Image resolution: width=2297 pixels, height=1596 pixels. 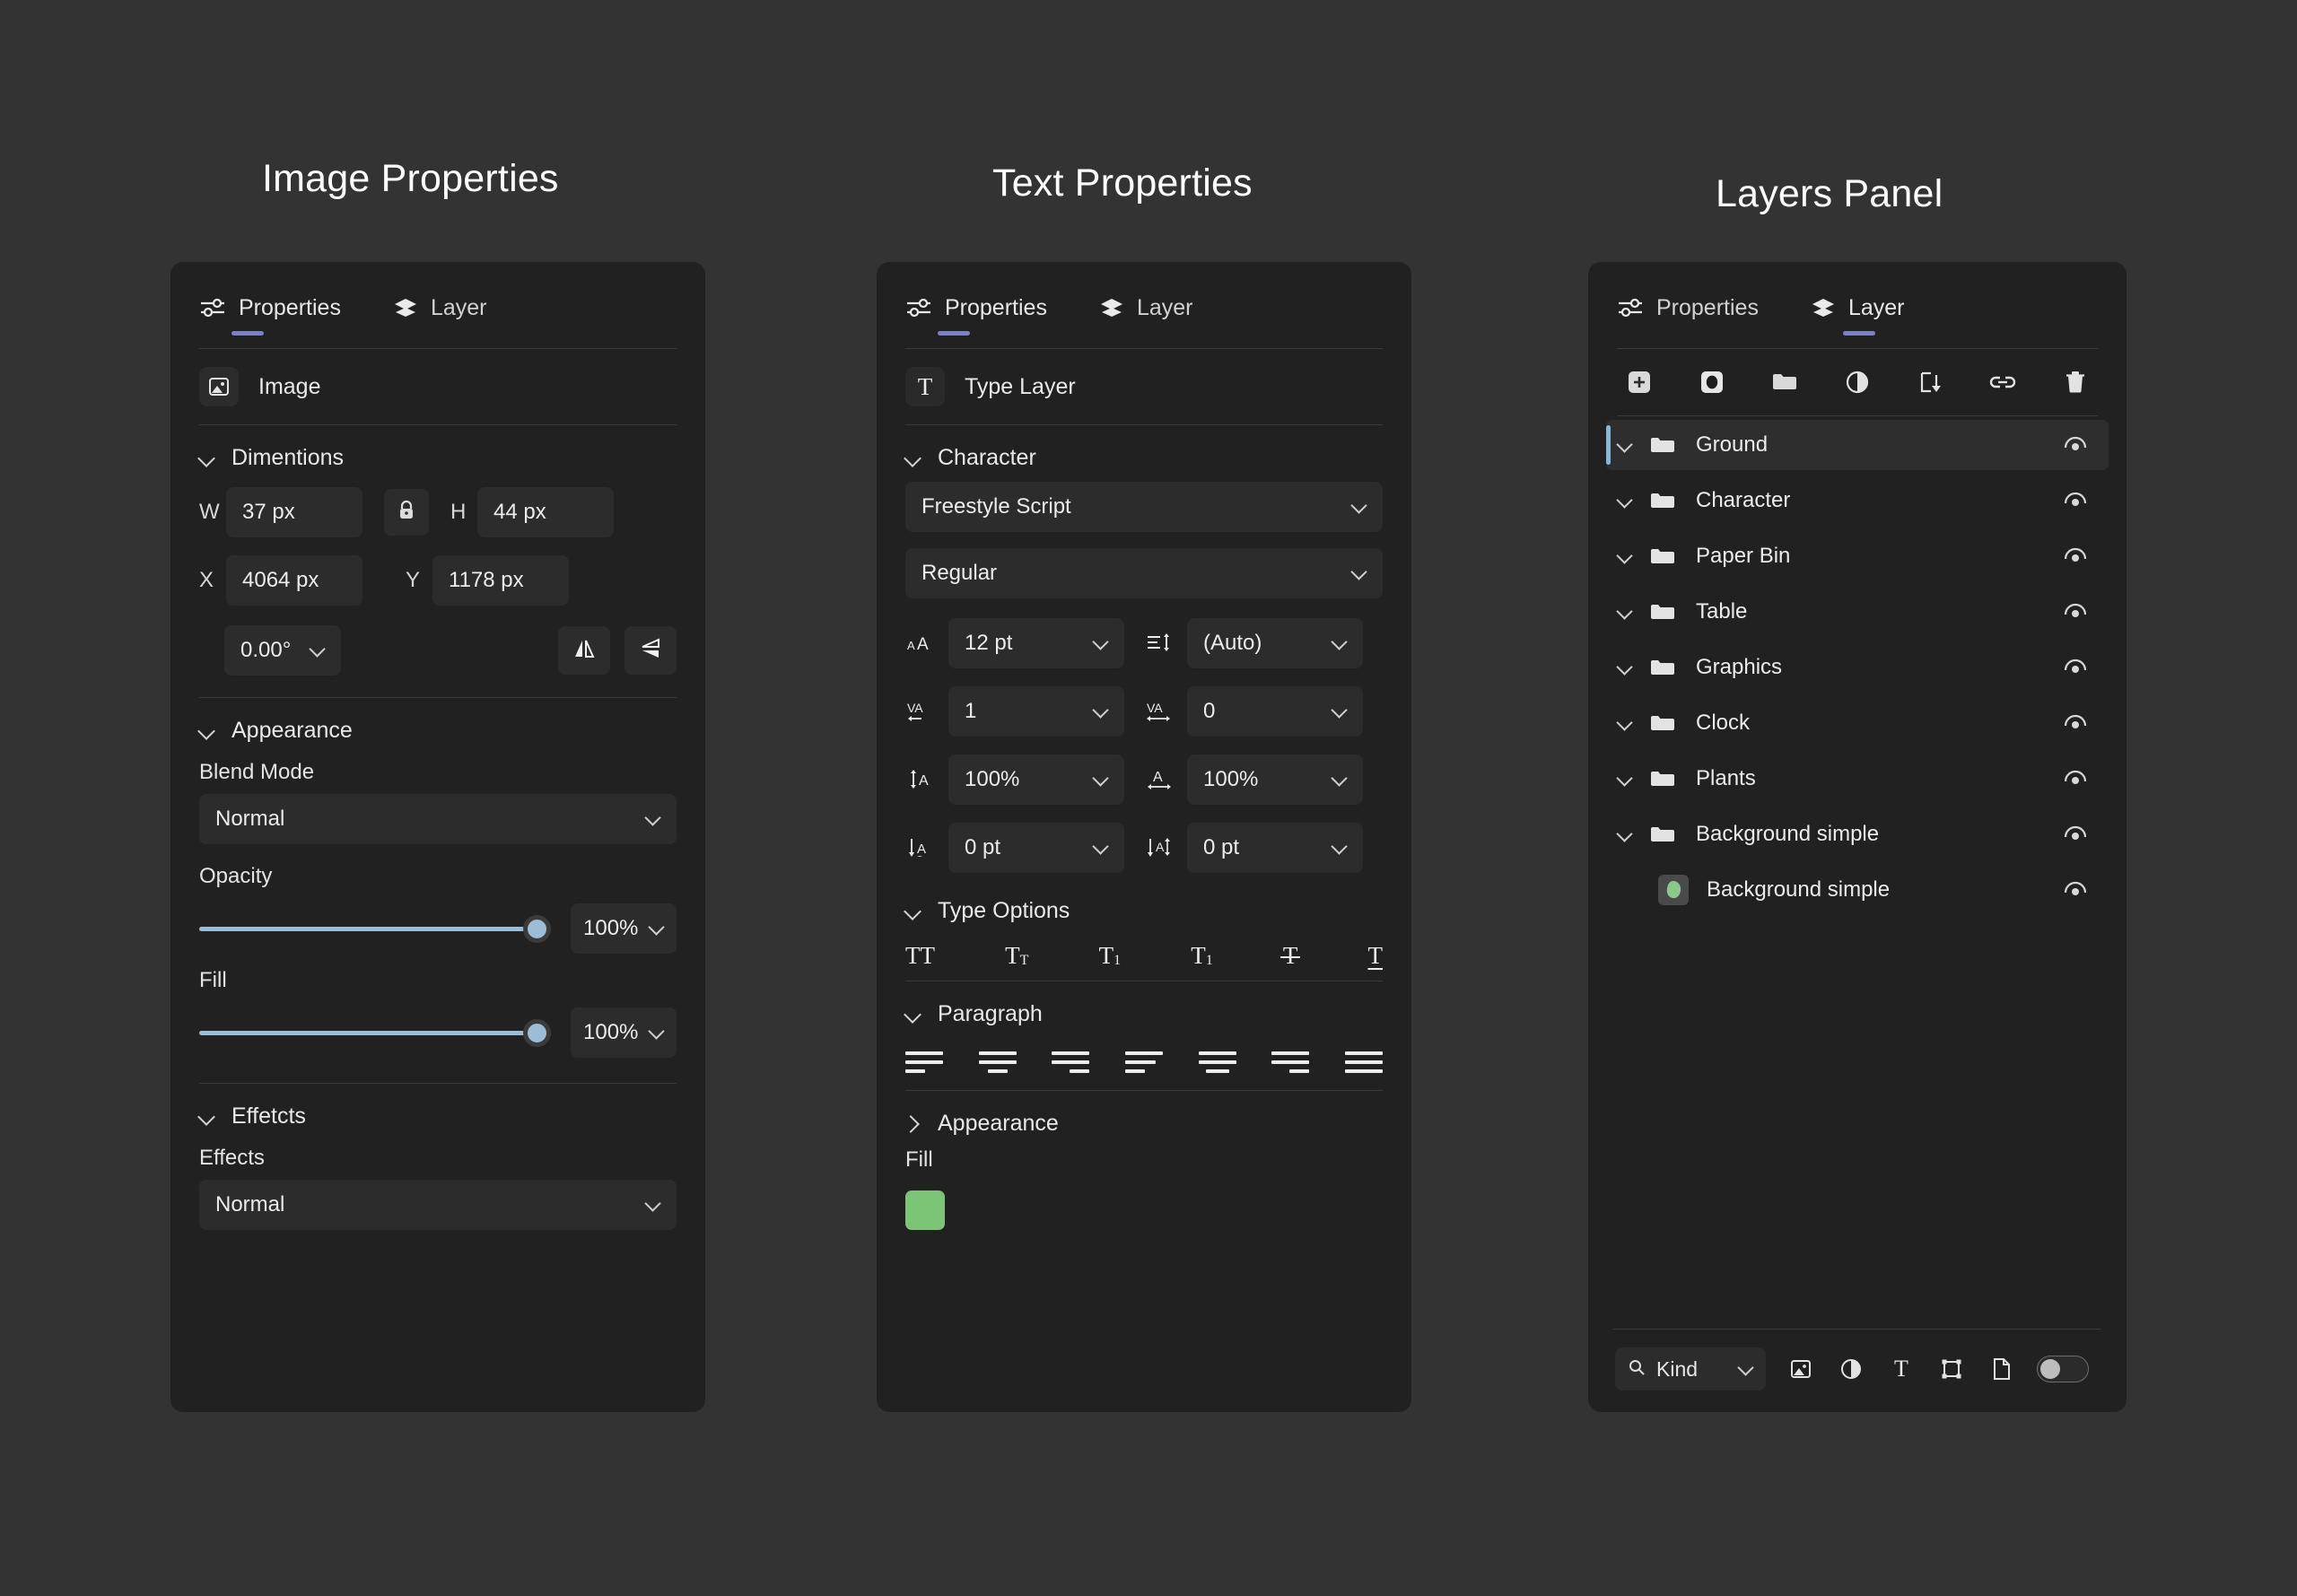 What do you see at coordinates (1144, 1009) in the screenshot?
I see `paragraph-section-header: Paragraph` at bounding box center [1144, 1009].